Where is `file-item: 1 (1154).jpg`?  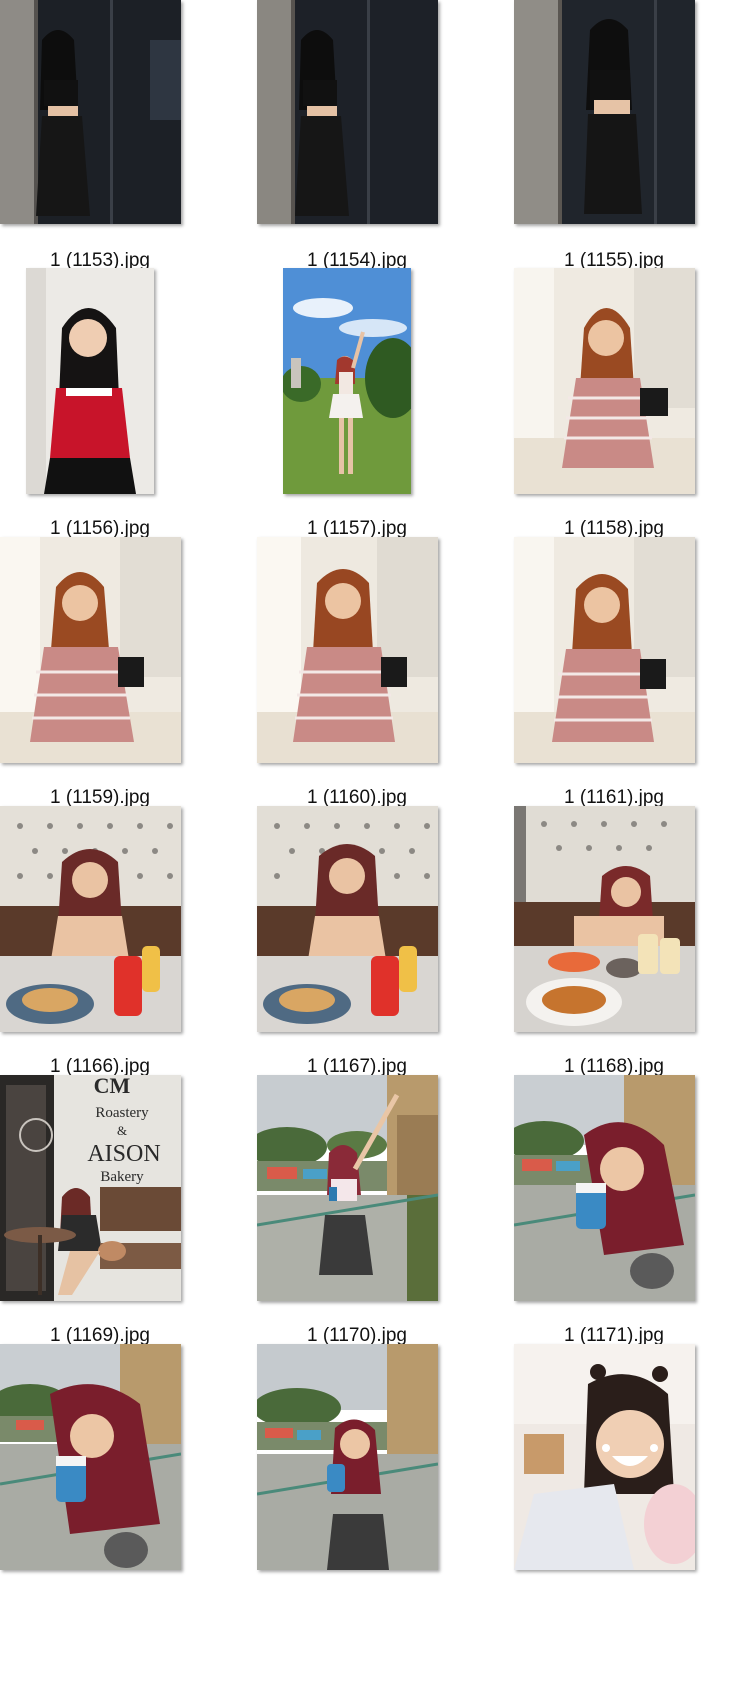
file-item: 1 (1154).jpg is located at coordinates (372, 145).